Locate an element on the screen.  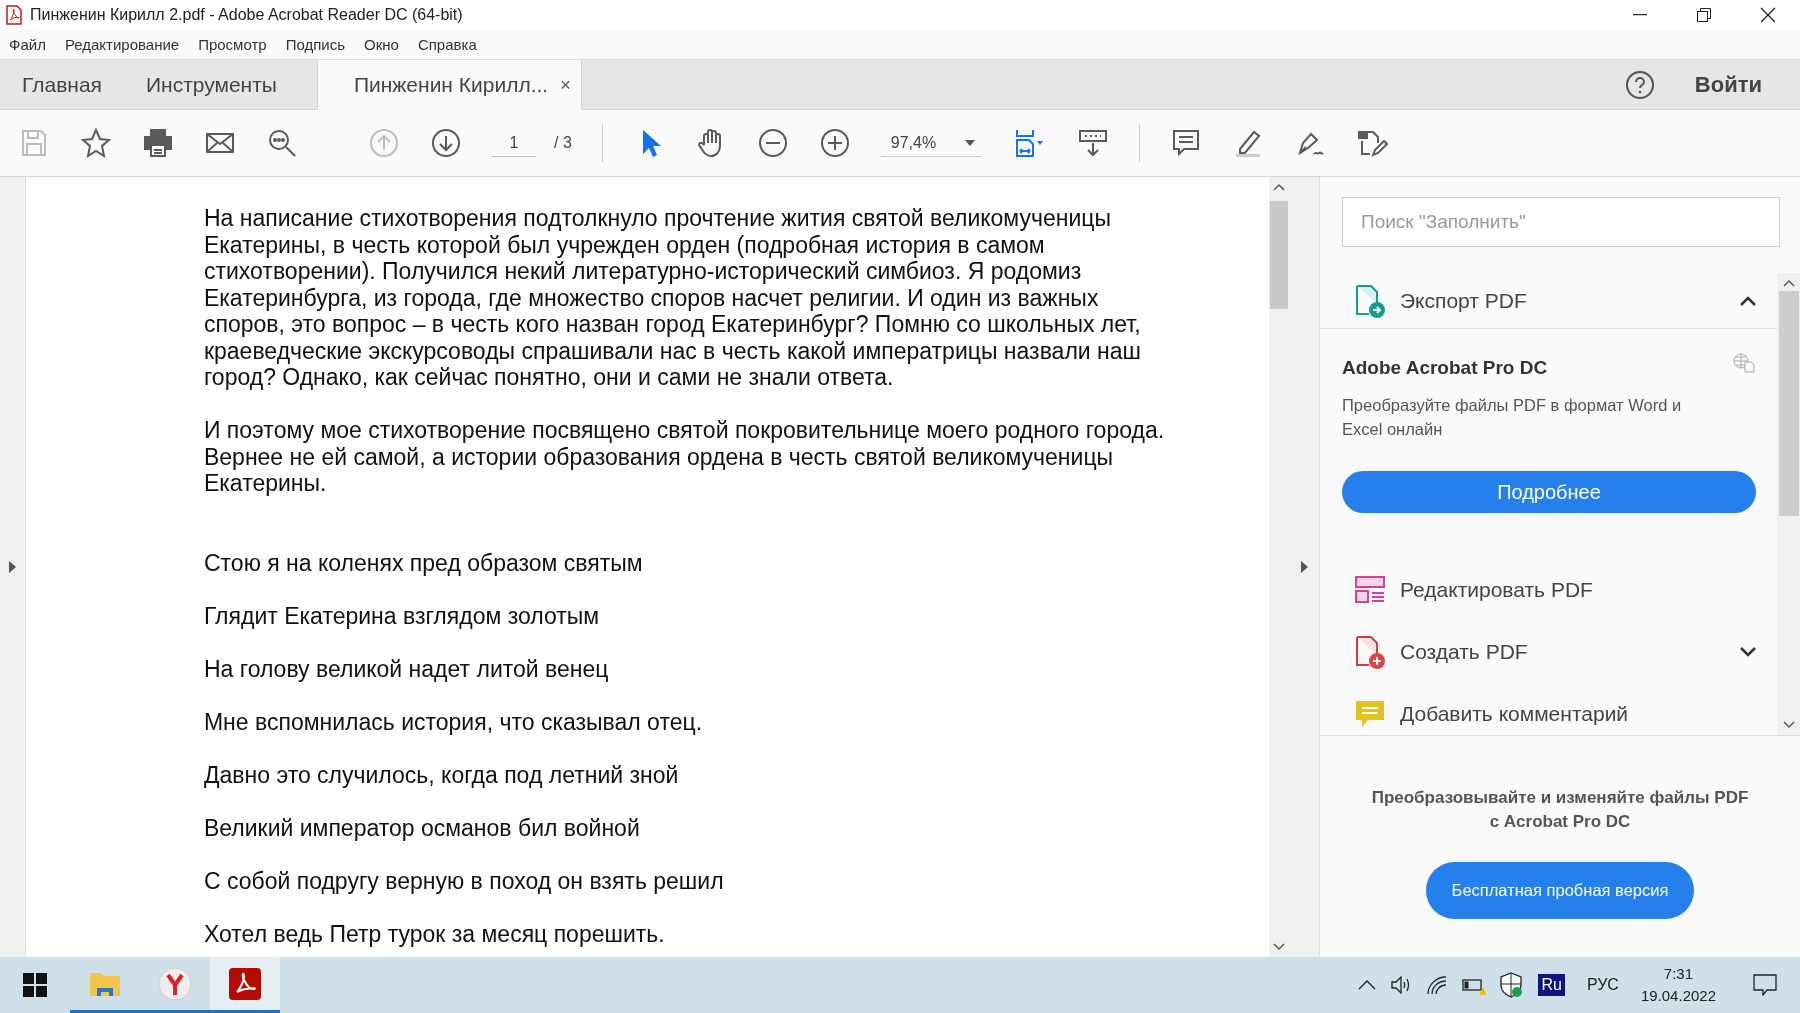
panel-scrollbar is located at coordinates (1788, 504).